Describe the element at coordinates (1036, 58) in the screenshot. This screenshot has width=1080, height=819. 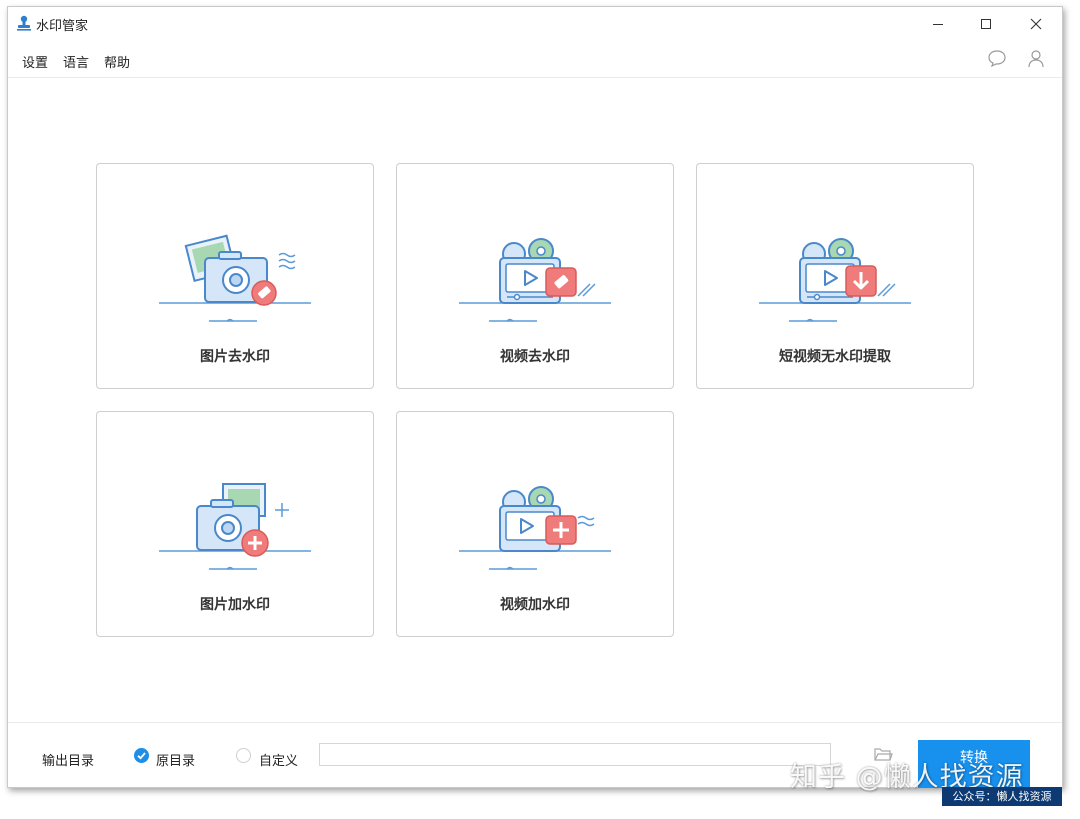
I see `user-account-icon` at that location.